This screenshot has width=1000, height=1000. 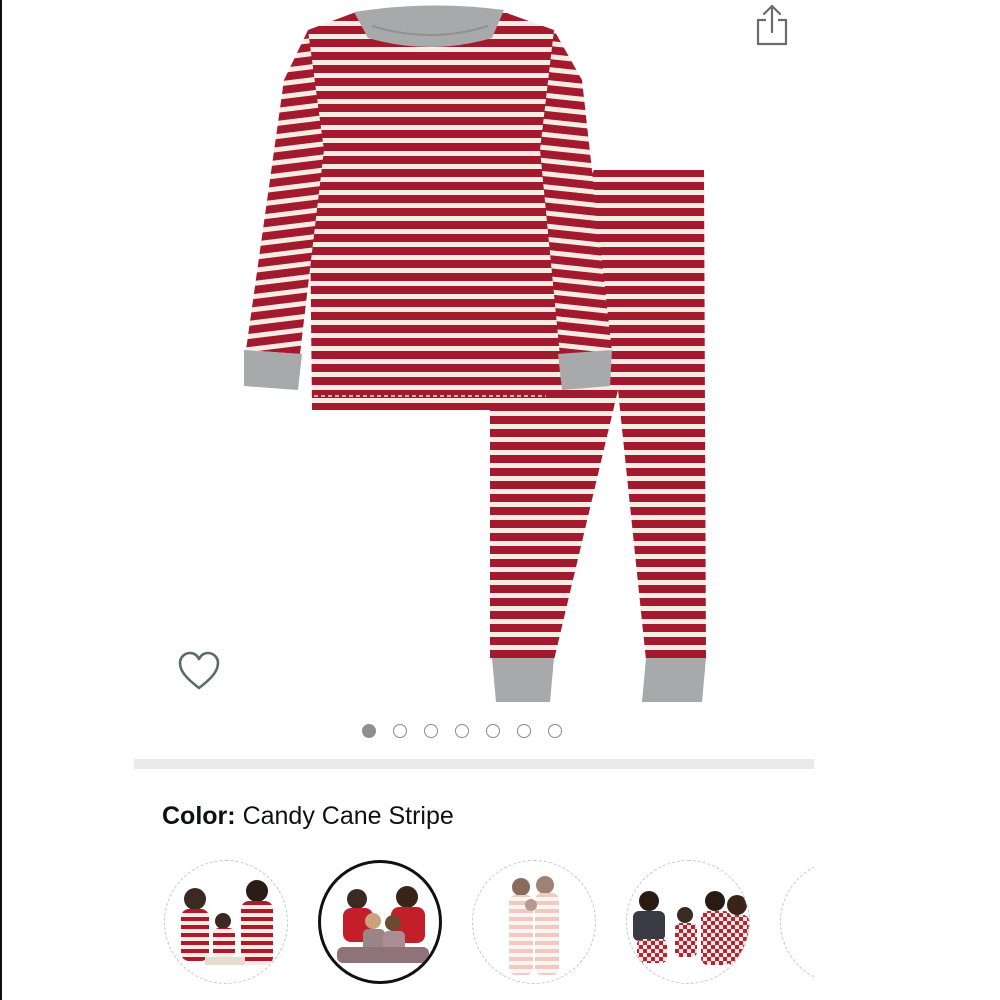 I want to click on screen-edge, so click(x=1, y=500).